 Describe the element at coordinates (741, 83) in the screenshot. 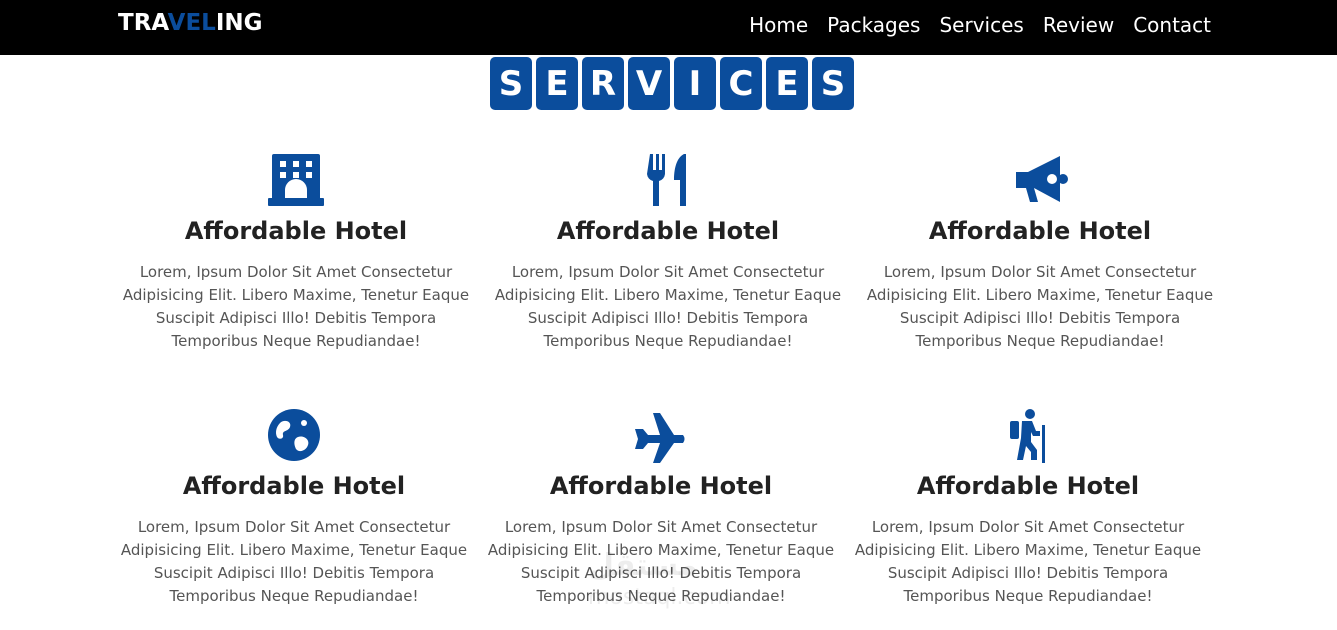

I see `heading-letter: C` at that location.